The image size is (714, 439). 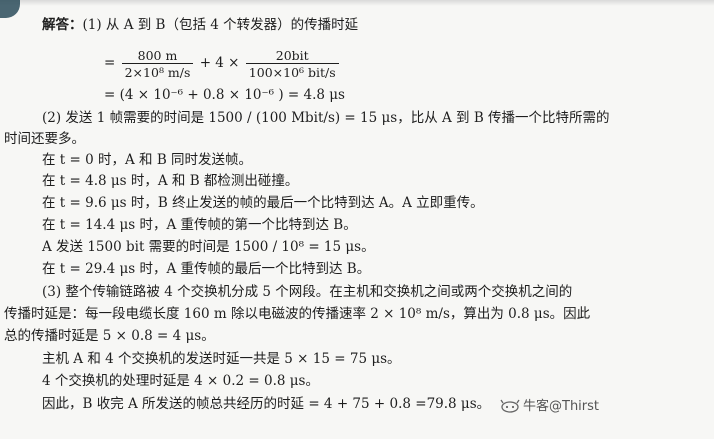 I want to click on event-item: 在 t = 0 时，A 和 B 同时发送帧。, so click(x=147, y=160).